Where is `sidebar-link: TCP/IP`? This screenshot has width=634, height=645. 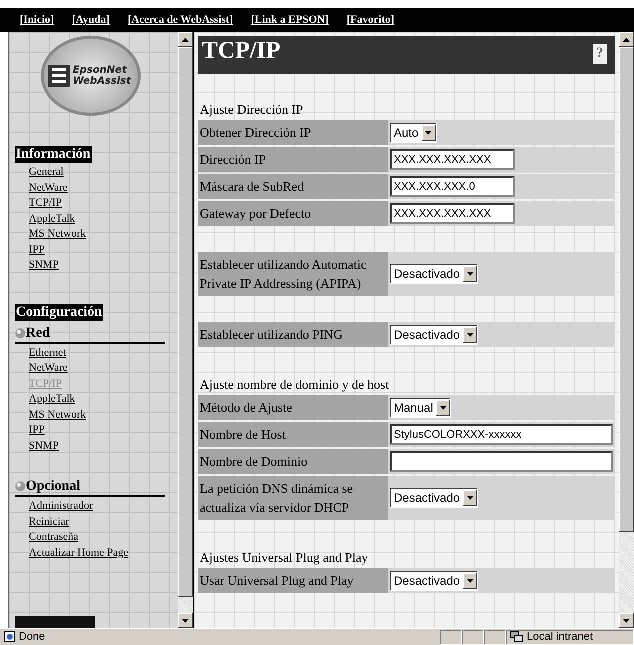 sidebar-link: TCP/IP is located at coordinates (45, 204).